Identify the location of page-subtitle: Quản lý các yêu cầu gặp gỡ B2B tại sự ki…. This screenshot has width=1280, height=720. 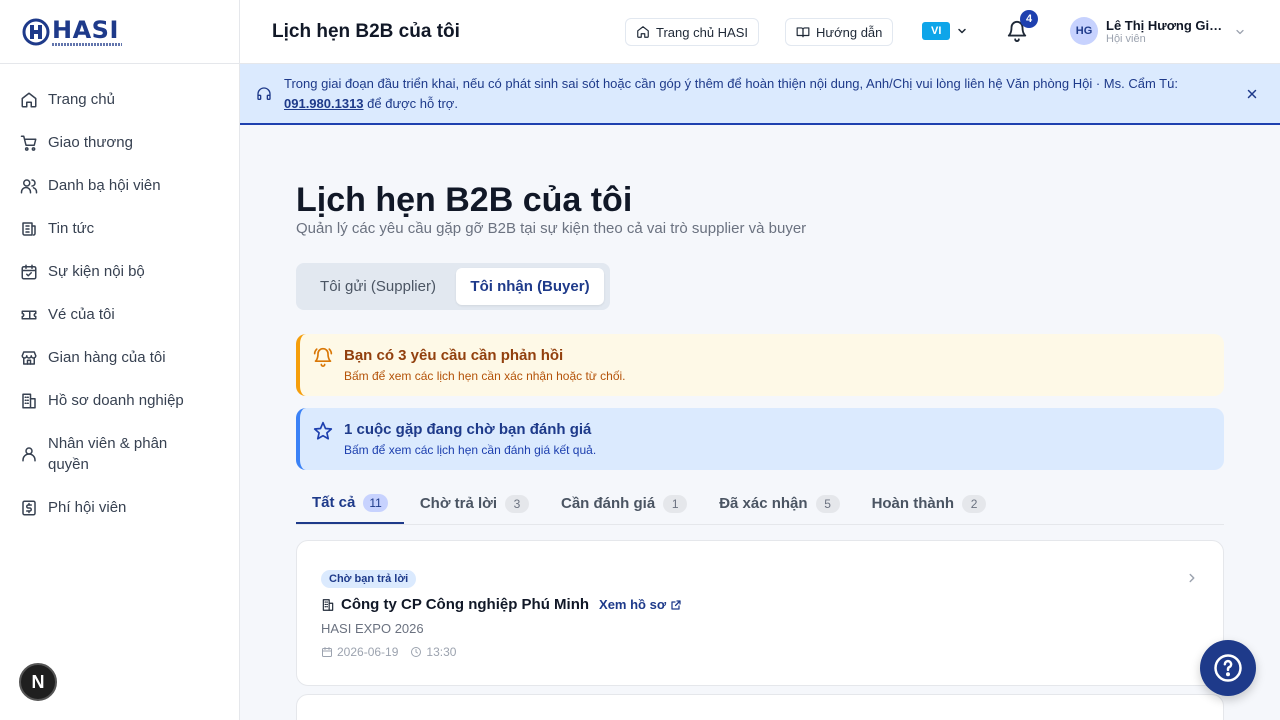
(551, 228).